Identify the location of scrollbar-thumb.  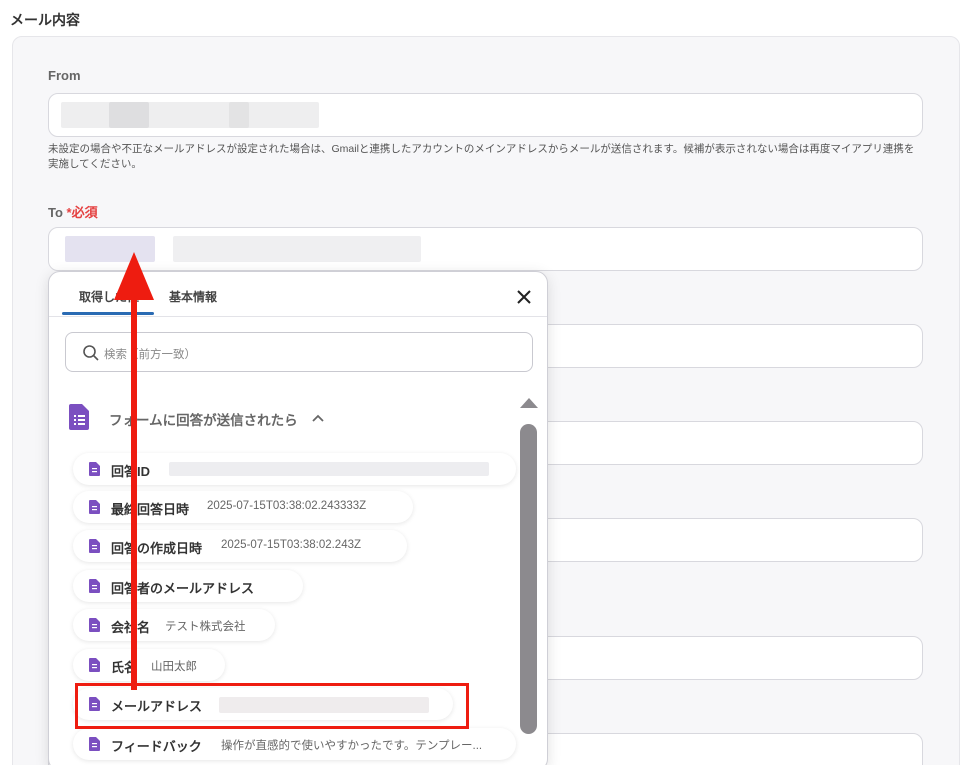
(528, 579).